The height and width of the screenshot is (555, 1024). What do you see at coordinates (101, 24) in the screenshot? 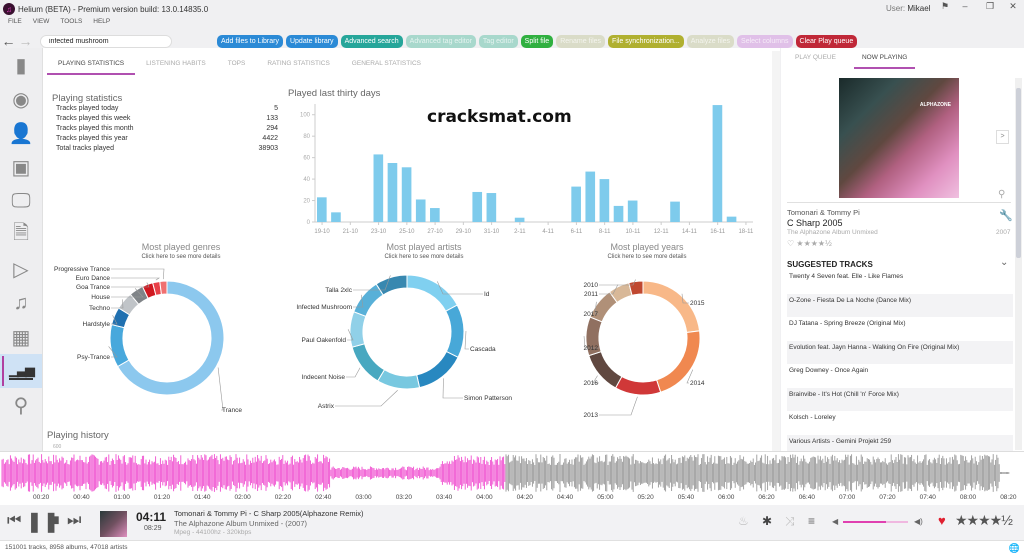
I see `menu-help: HELP` at bounding box center [101, 24].